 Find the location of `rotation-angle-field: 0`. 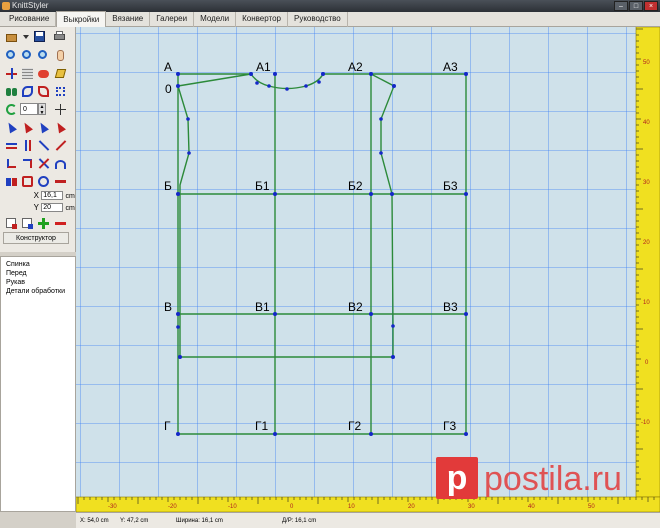

rotation-angle-field: 0 is located at coordinates (29, 109).